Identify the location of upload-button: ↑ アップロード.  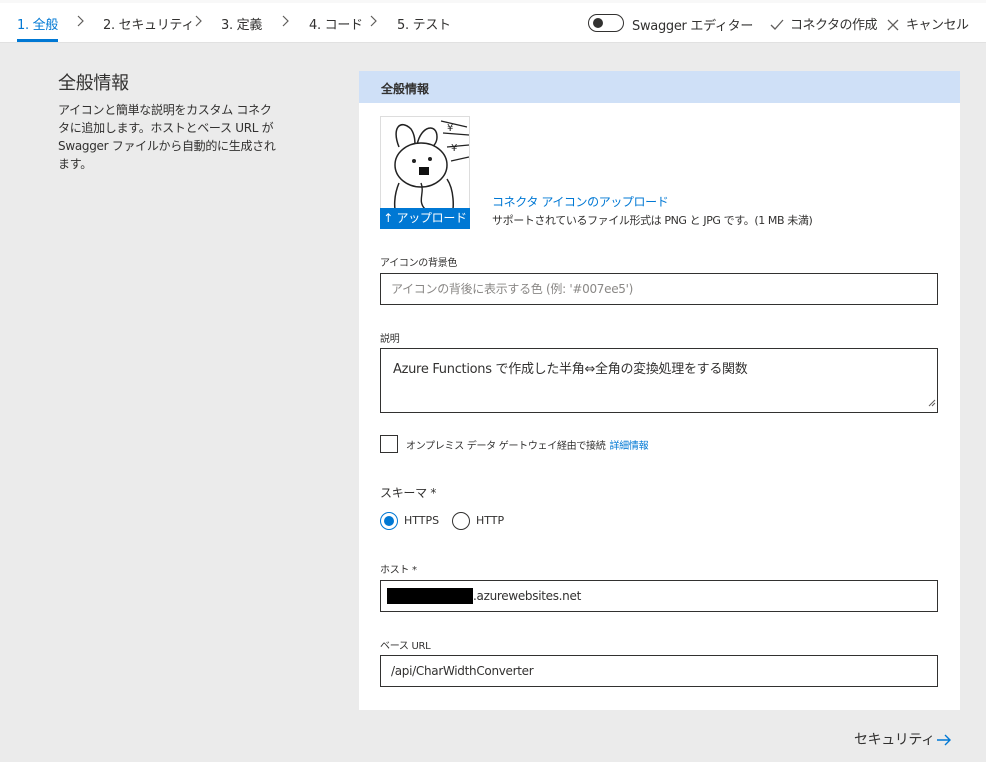
(425, 218).